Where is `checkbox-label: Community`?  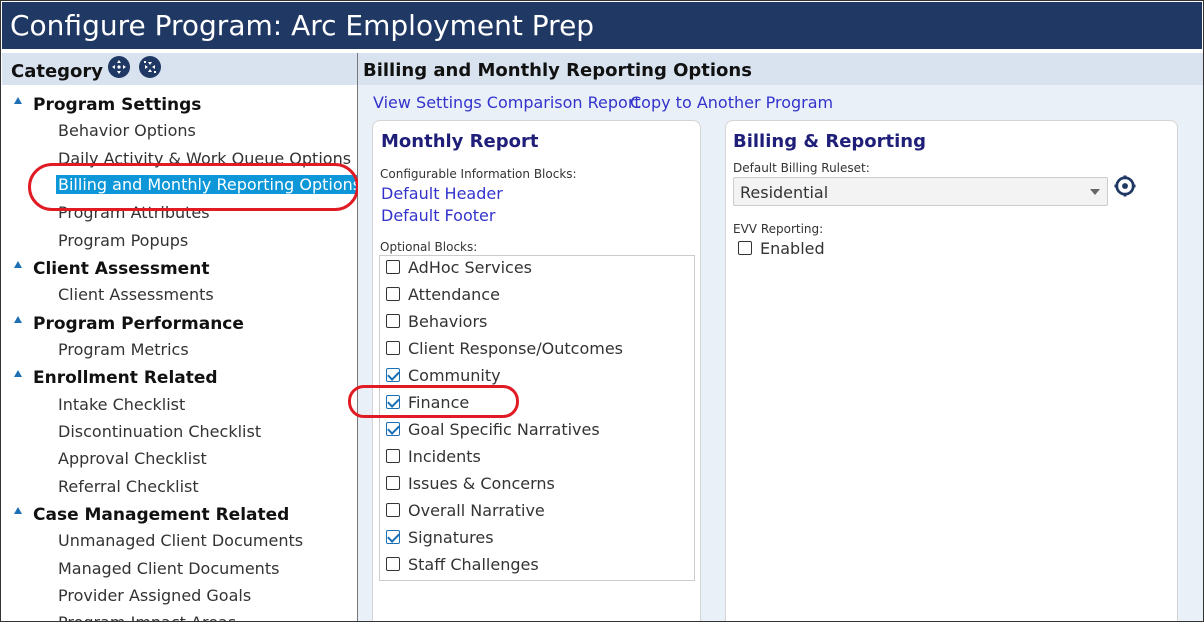
checkbox-label: Community is located at coordinates (454, 375).